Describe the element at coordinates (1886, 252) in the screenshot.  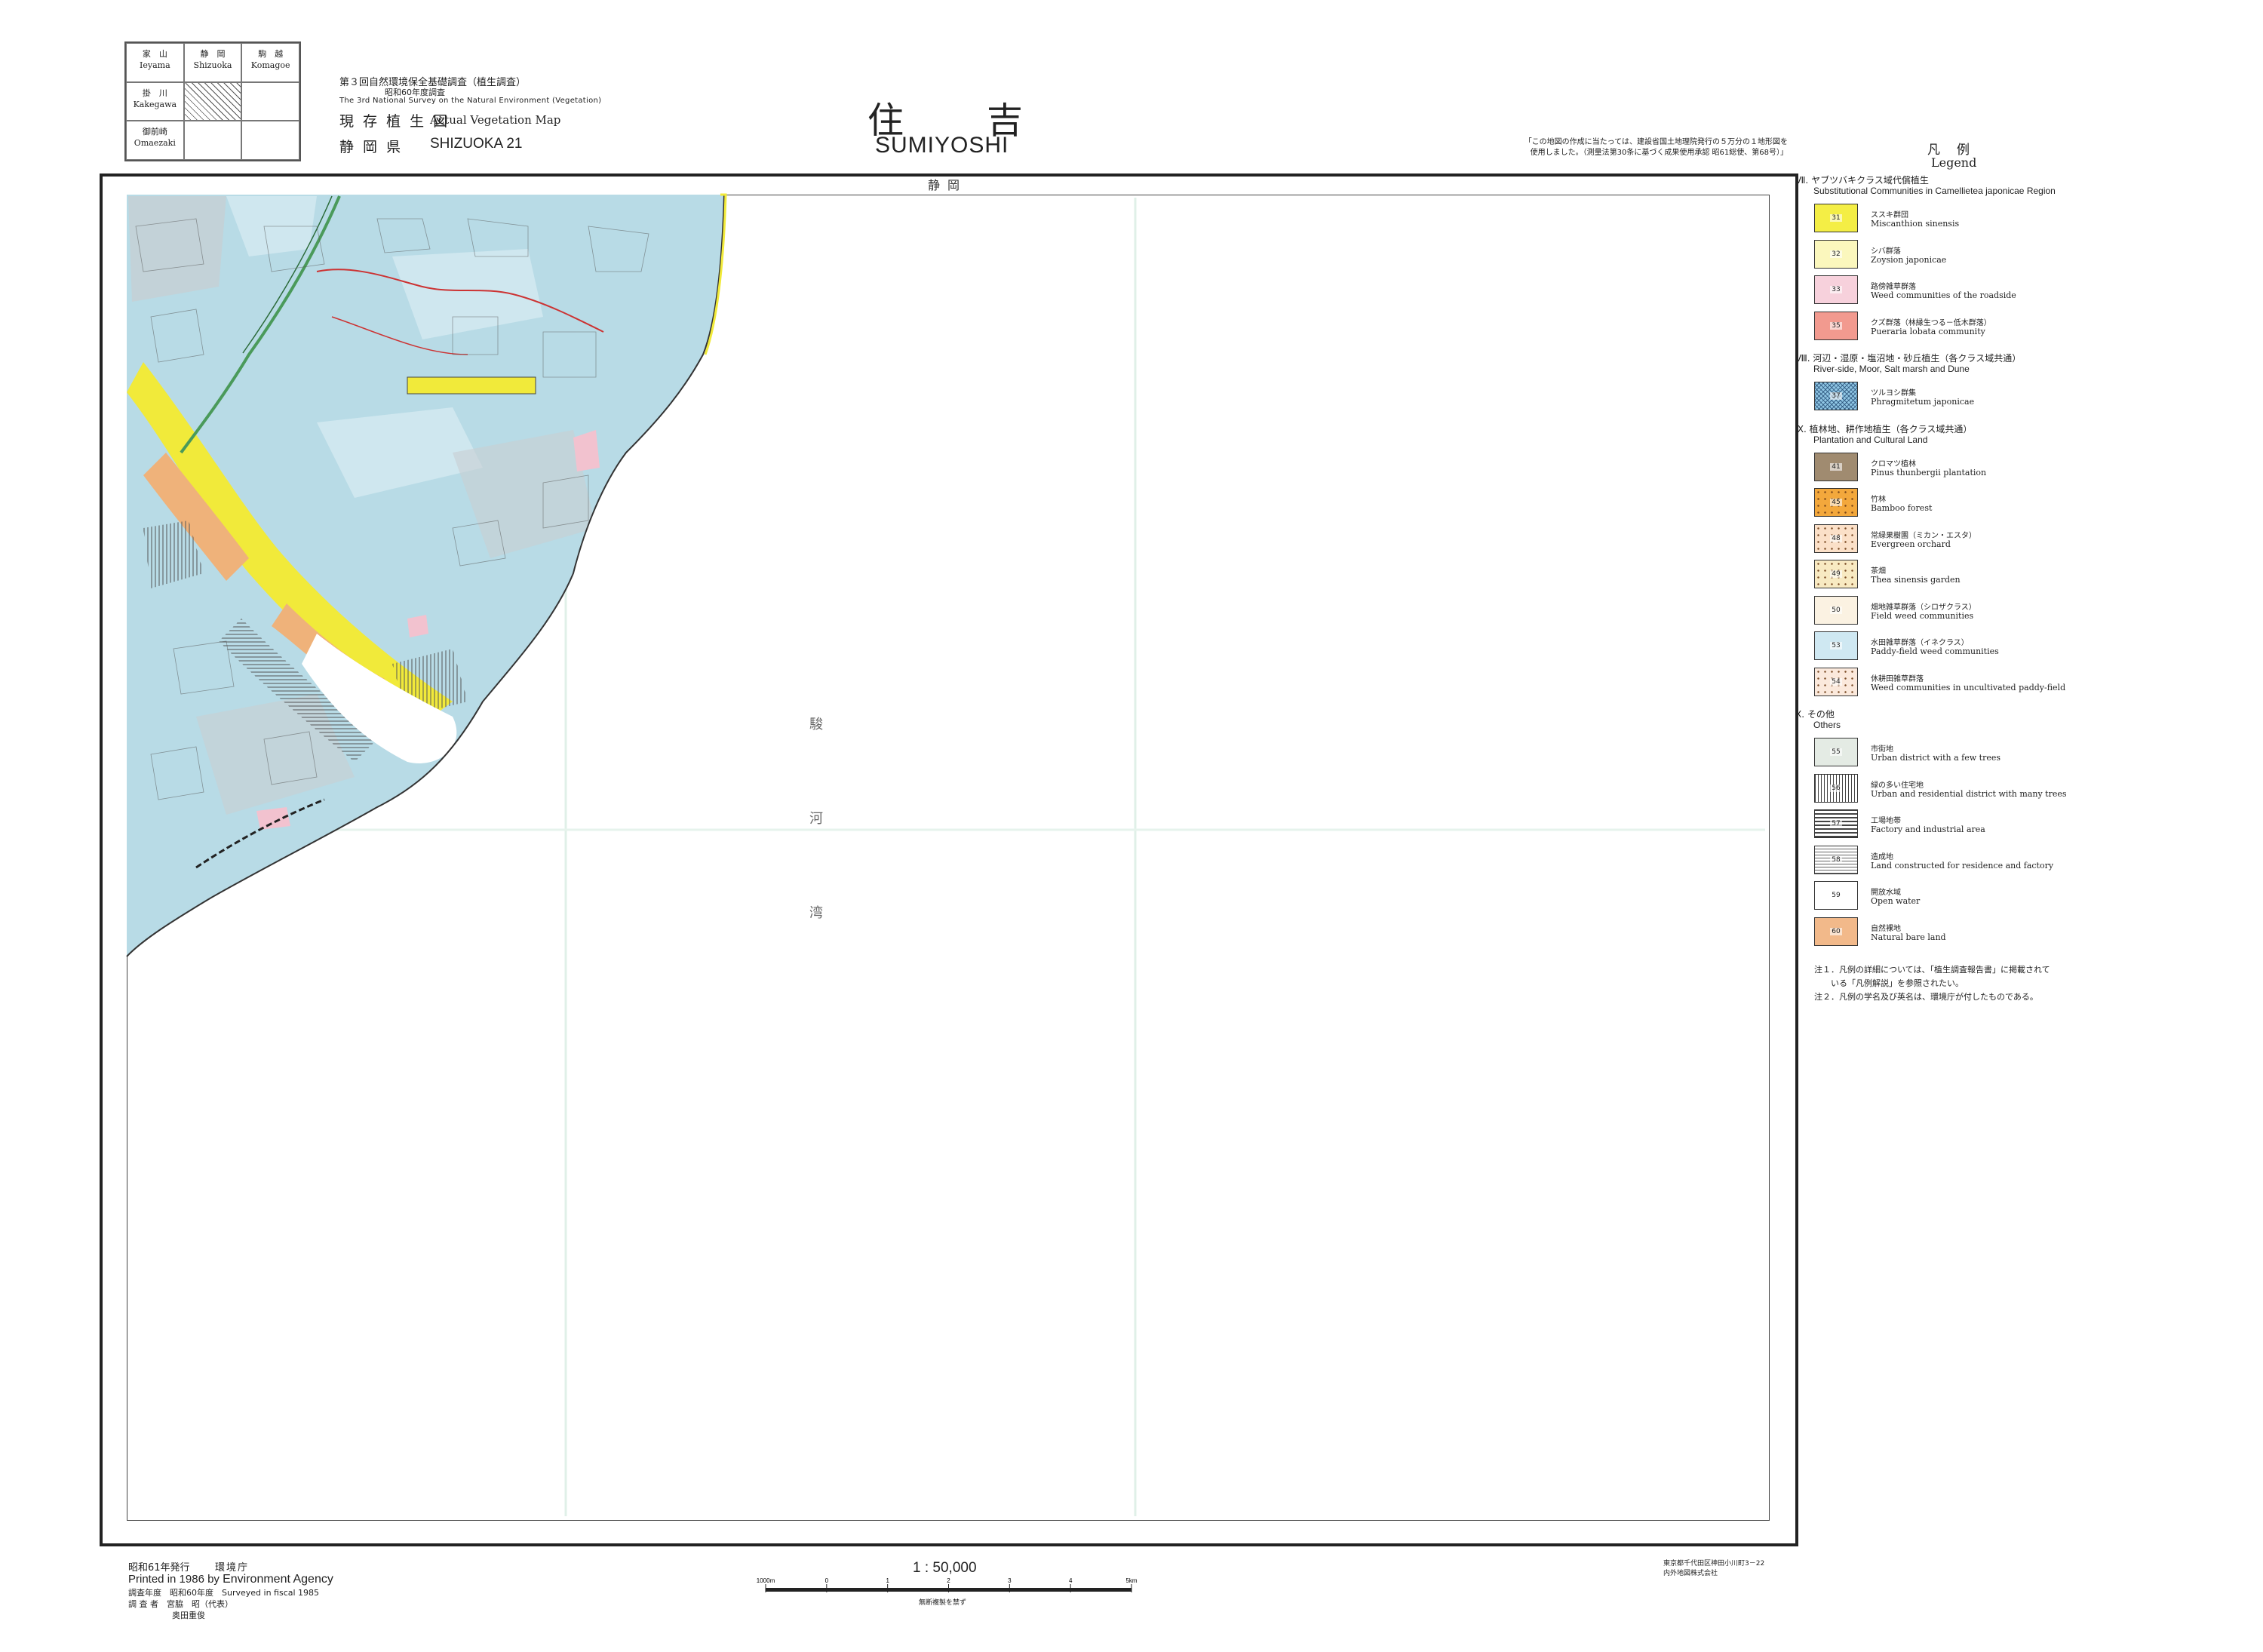
I see `legend-label: シバ群落` at that location.